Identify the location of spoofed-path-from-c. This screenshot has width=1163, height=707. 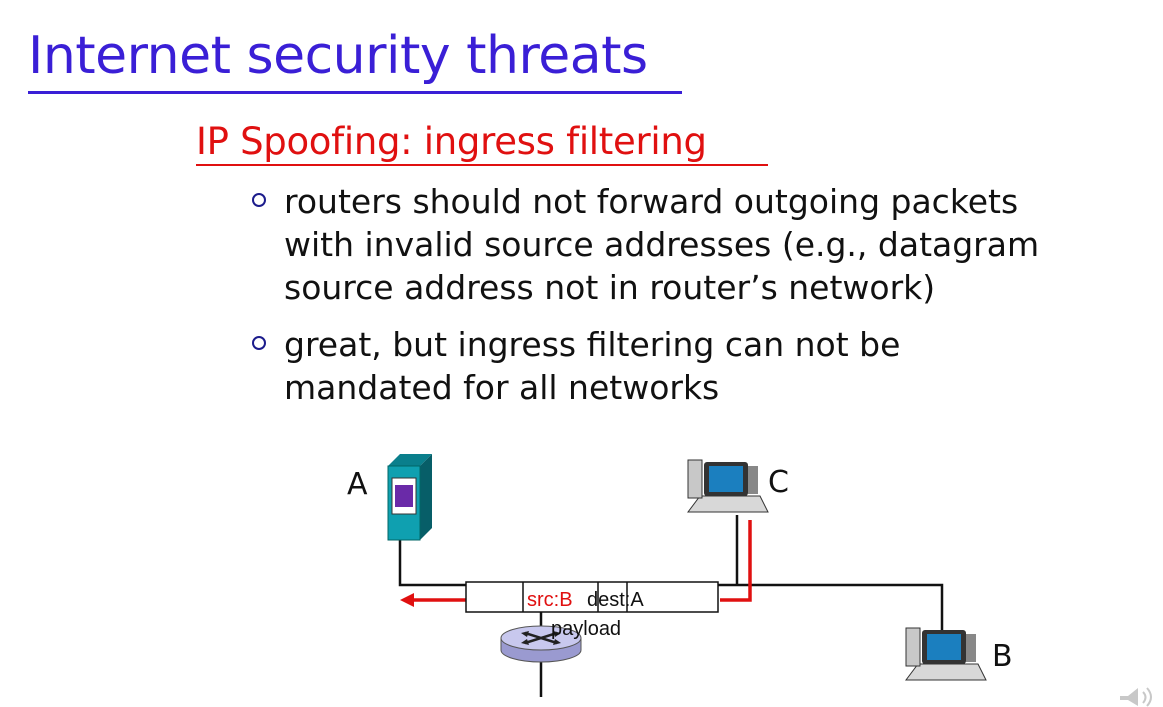
(736, 561).